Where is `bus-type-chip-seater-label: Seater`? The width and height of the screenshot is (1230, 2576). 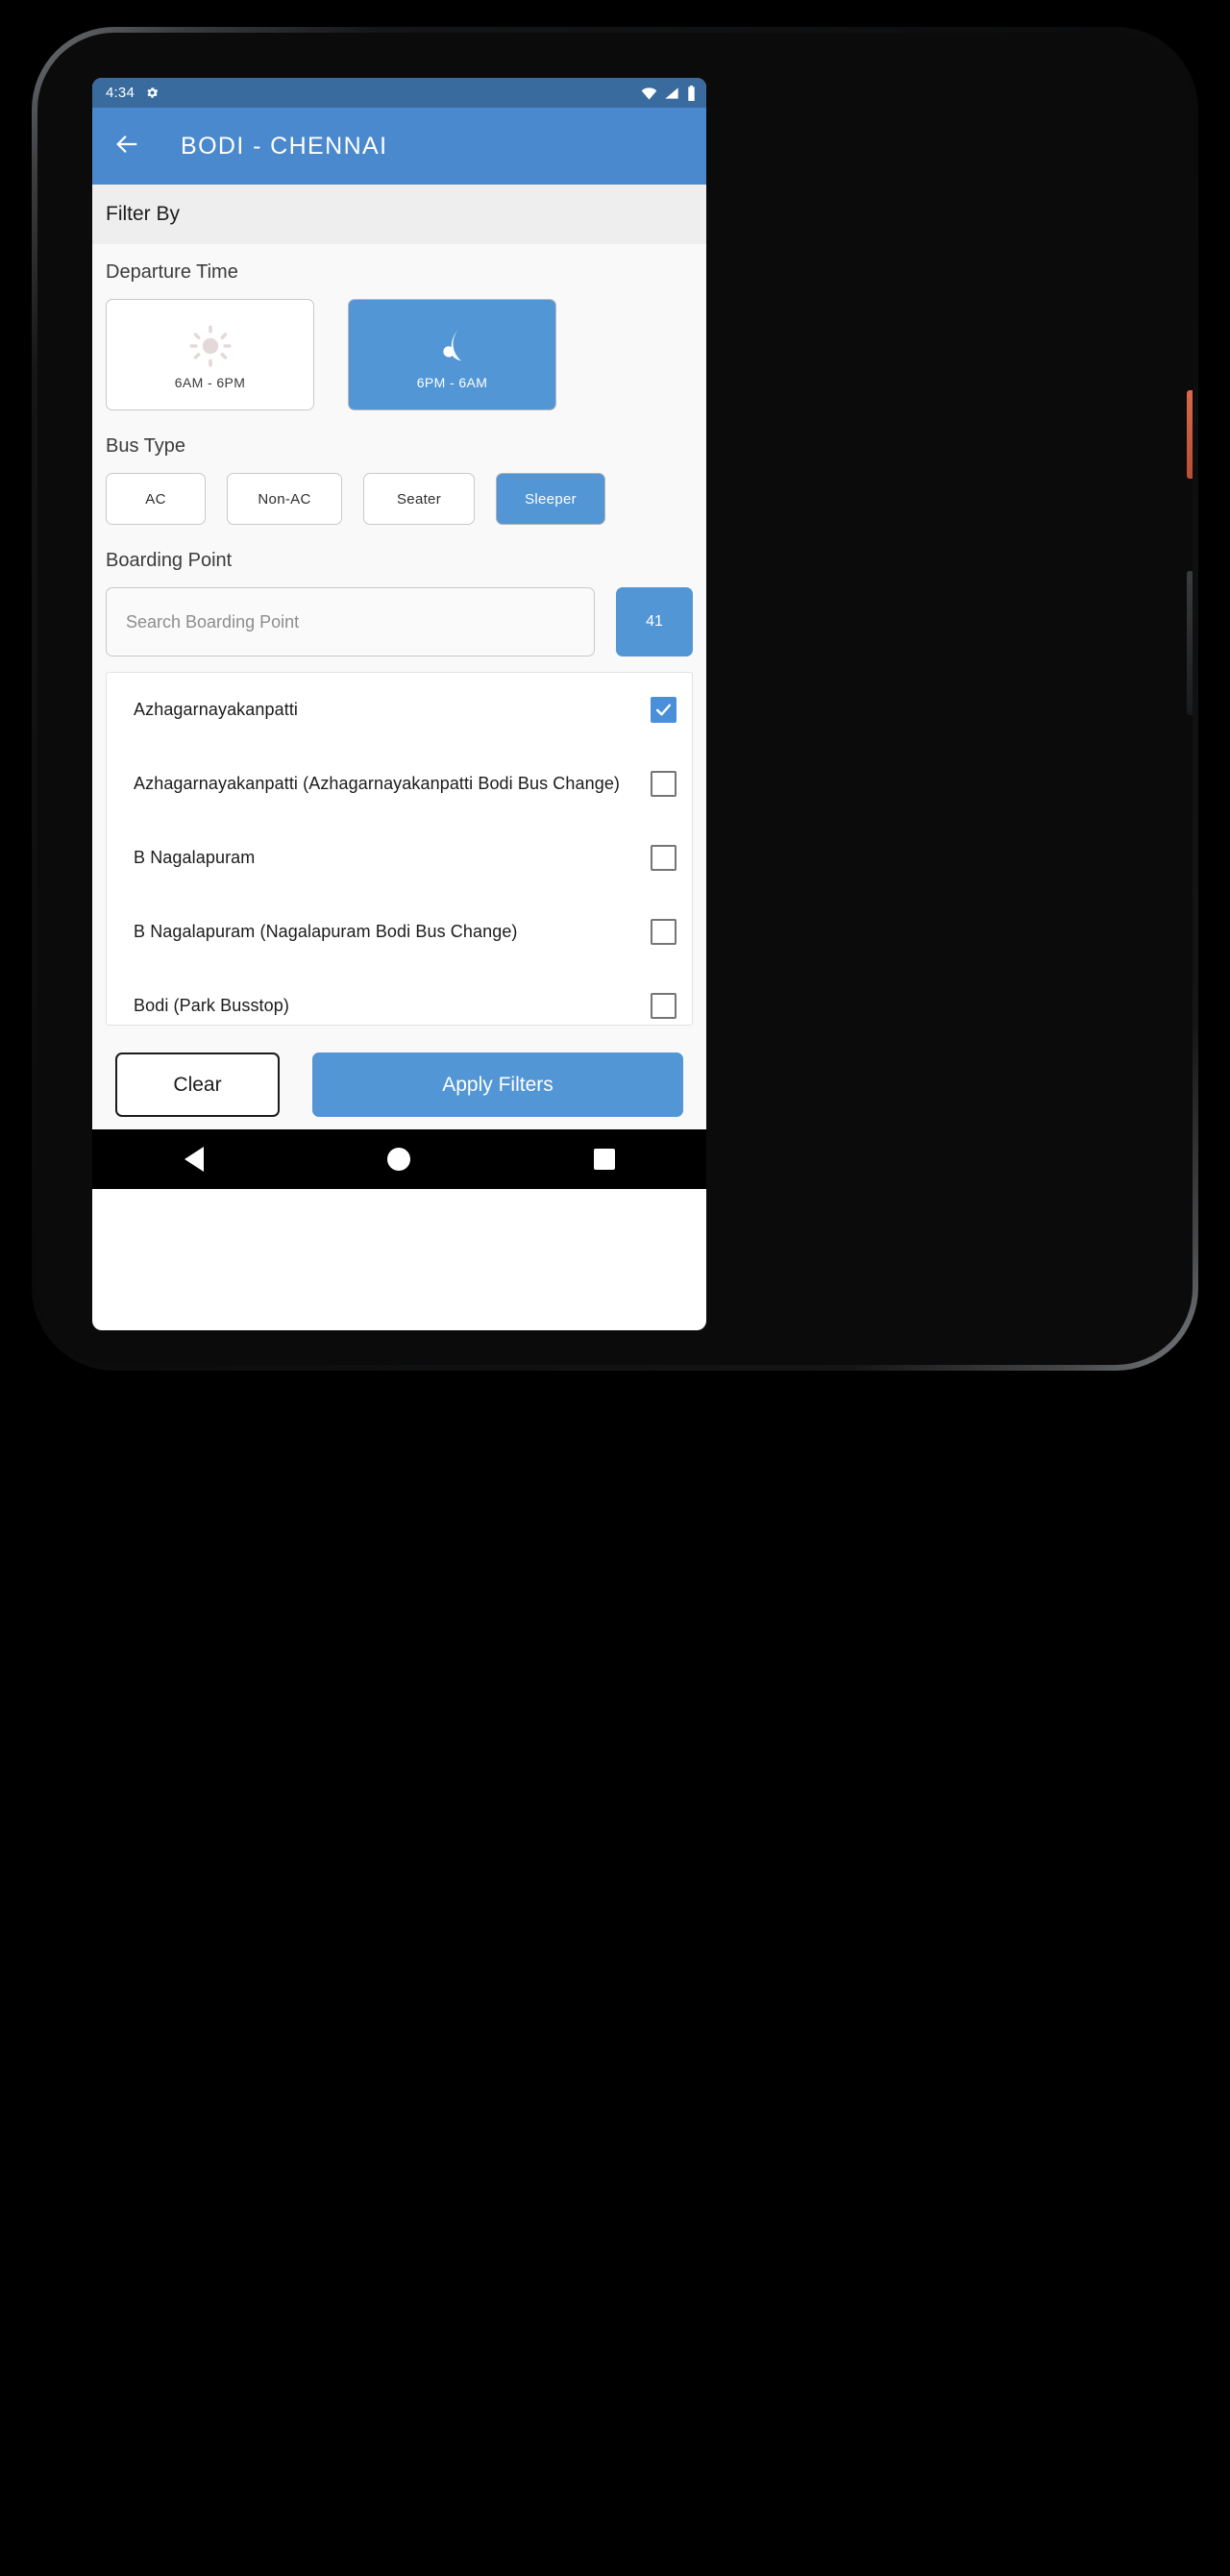 bus-type-chip-seater-label: Seater is located at coordinates (419, 499).